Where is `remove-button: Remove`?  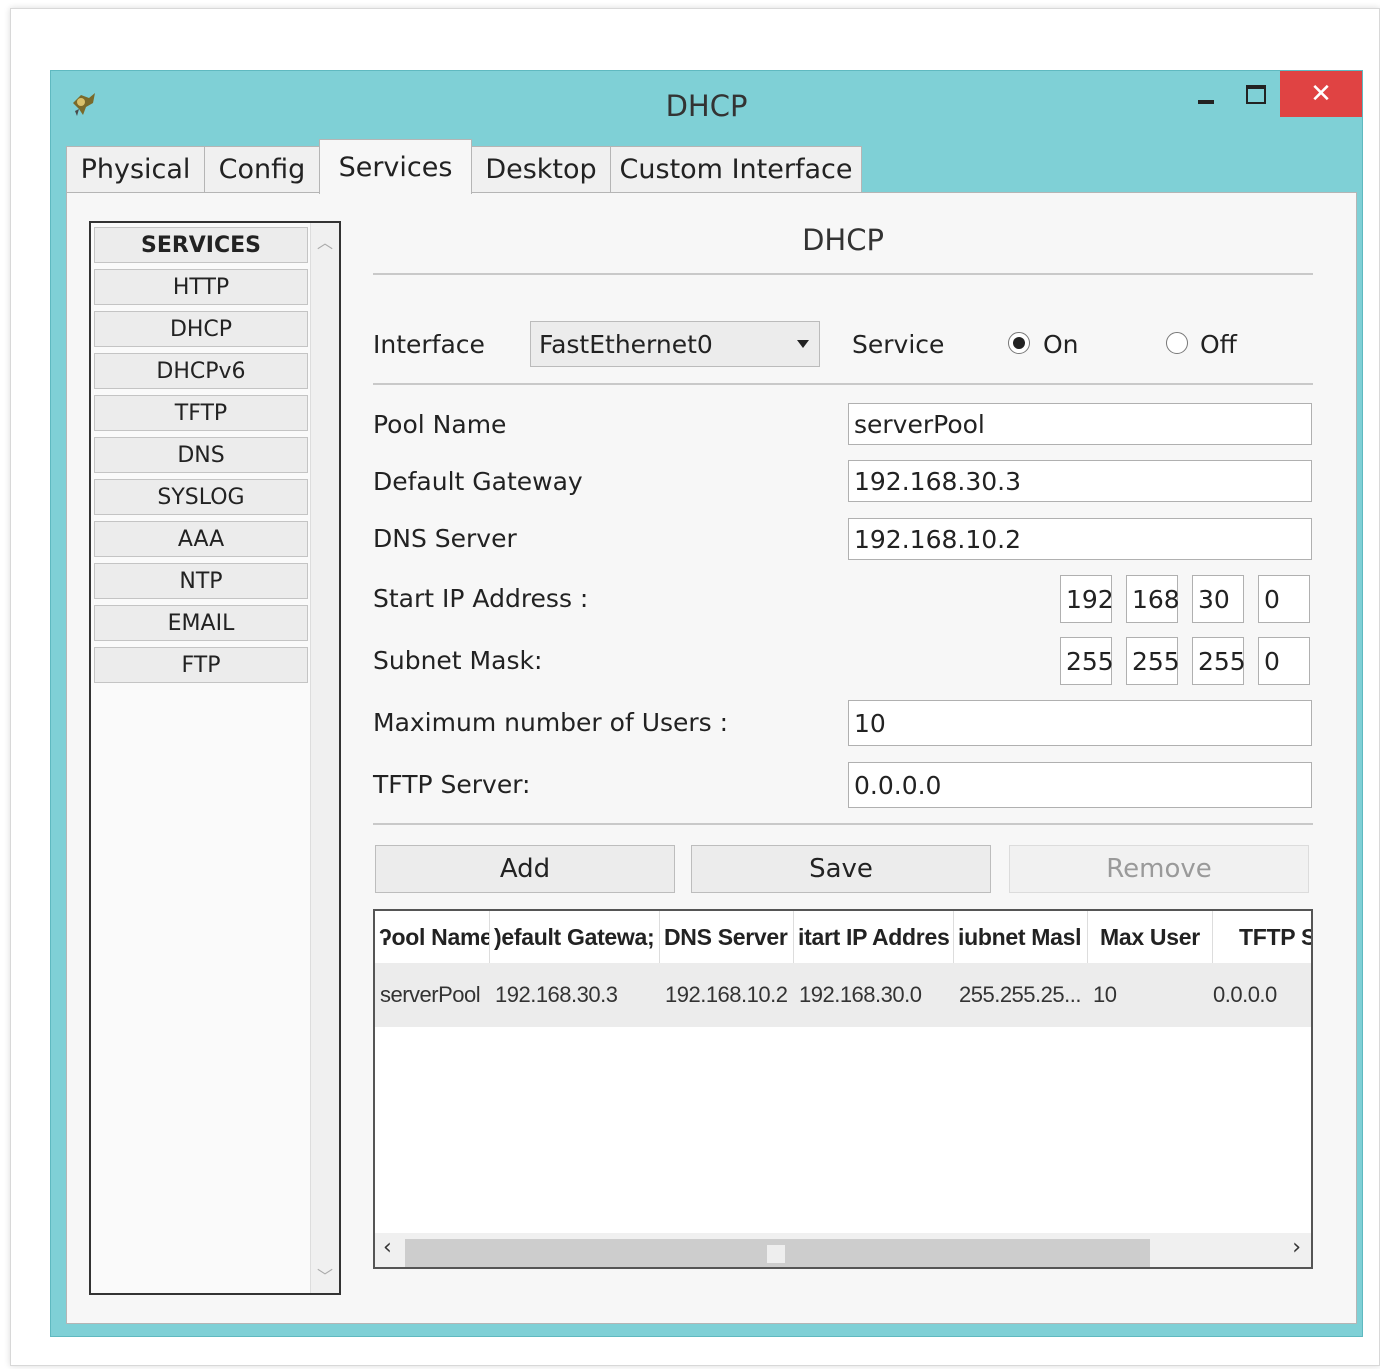
remove-button: Remove is located at coordinates (1159, 869).